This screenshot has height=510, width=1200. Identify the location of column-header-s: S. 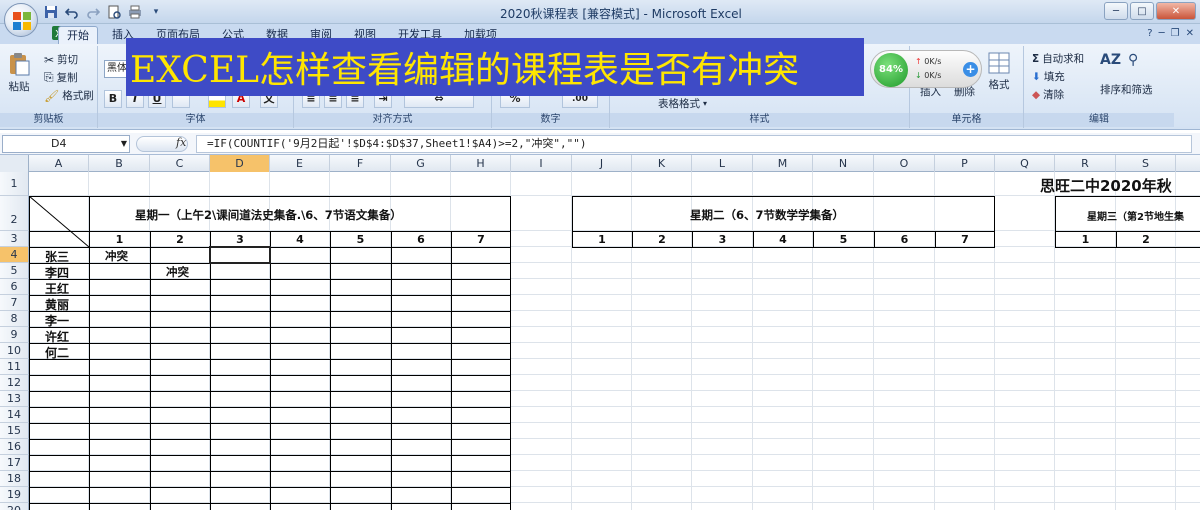
(1146, 163).